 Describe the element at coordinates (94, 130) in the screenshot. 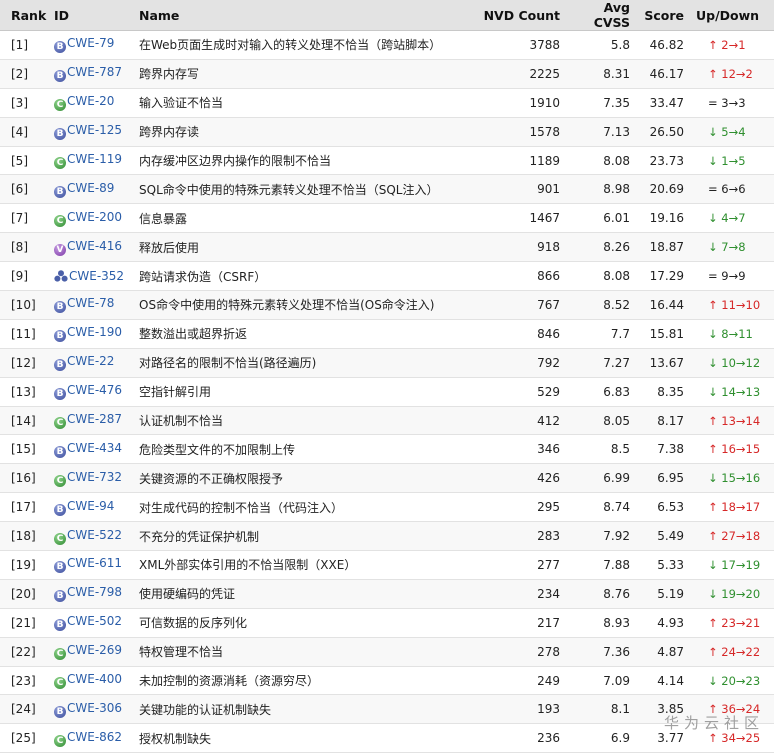

I see `cwe-id-link: CWE-125` at that location.